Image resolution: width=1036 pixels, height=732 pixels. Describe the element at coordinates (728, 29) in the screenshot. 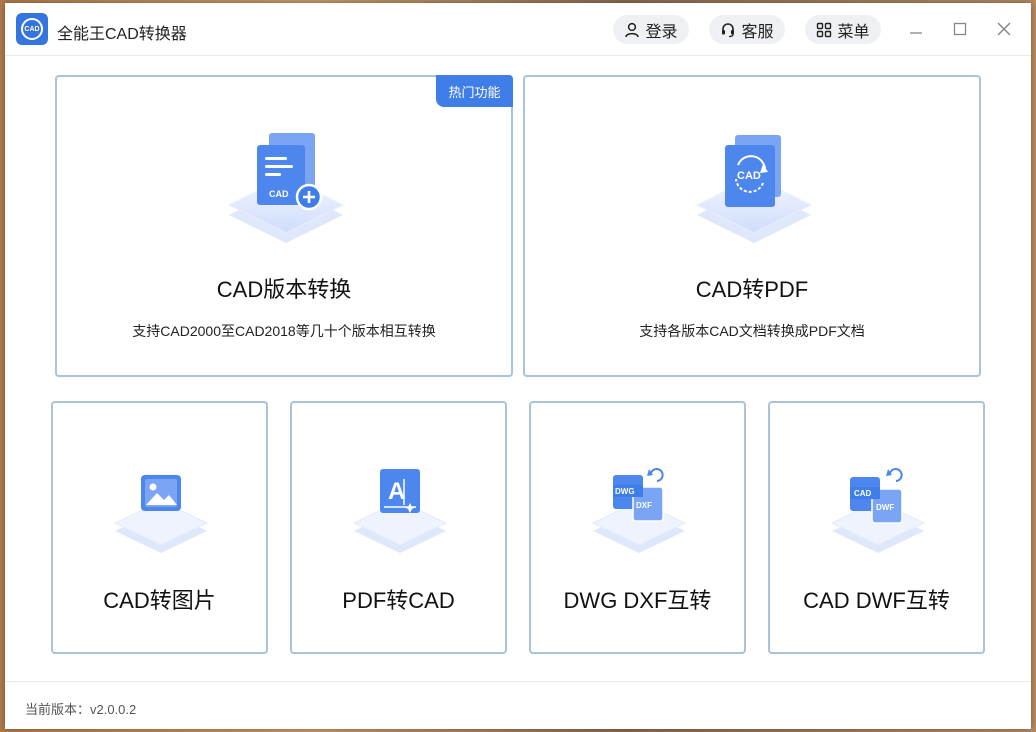

I see `headset-icon` at that location.